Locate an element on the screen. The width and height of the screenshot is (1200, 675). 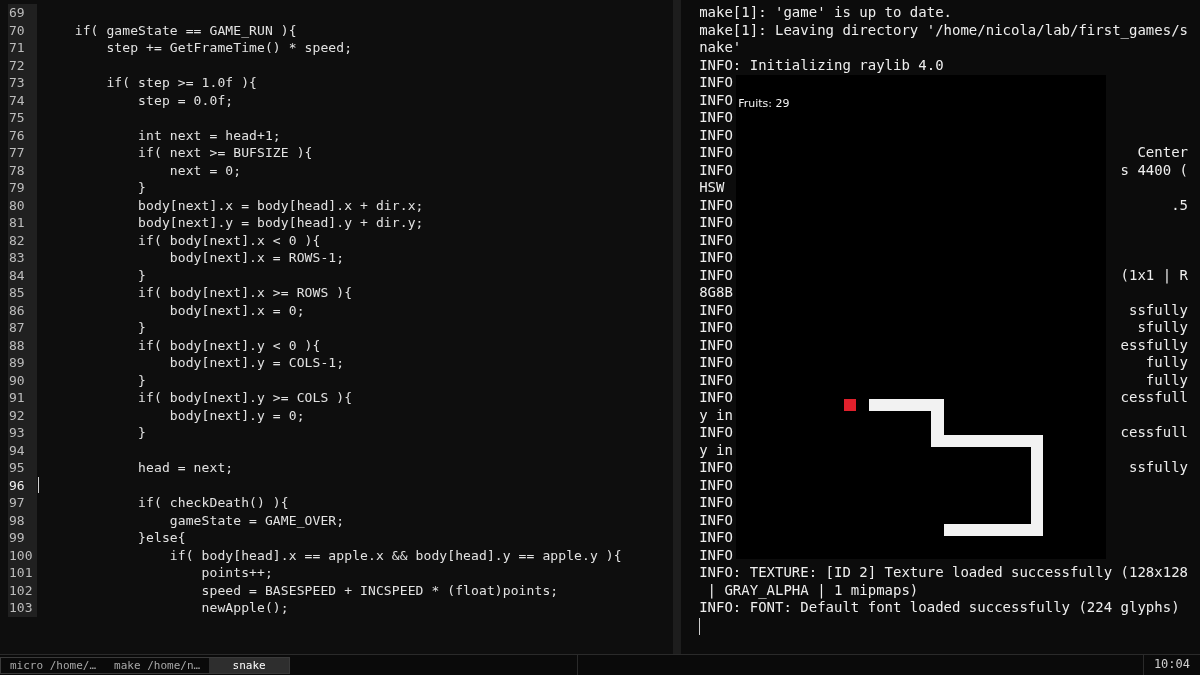
score-label: Fruits: 29 is located at coordinates (764, 103).